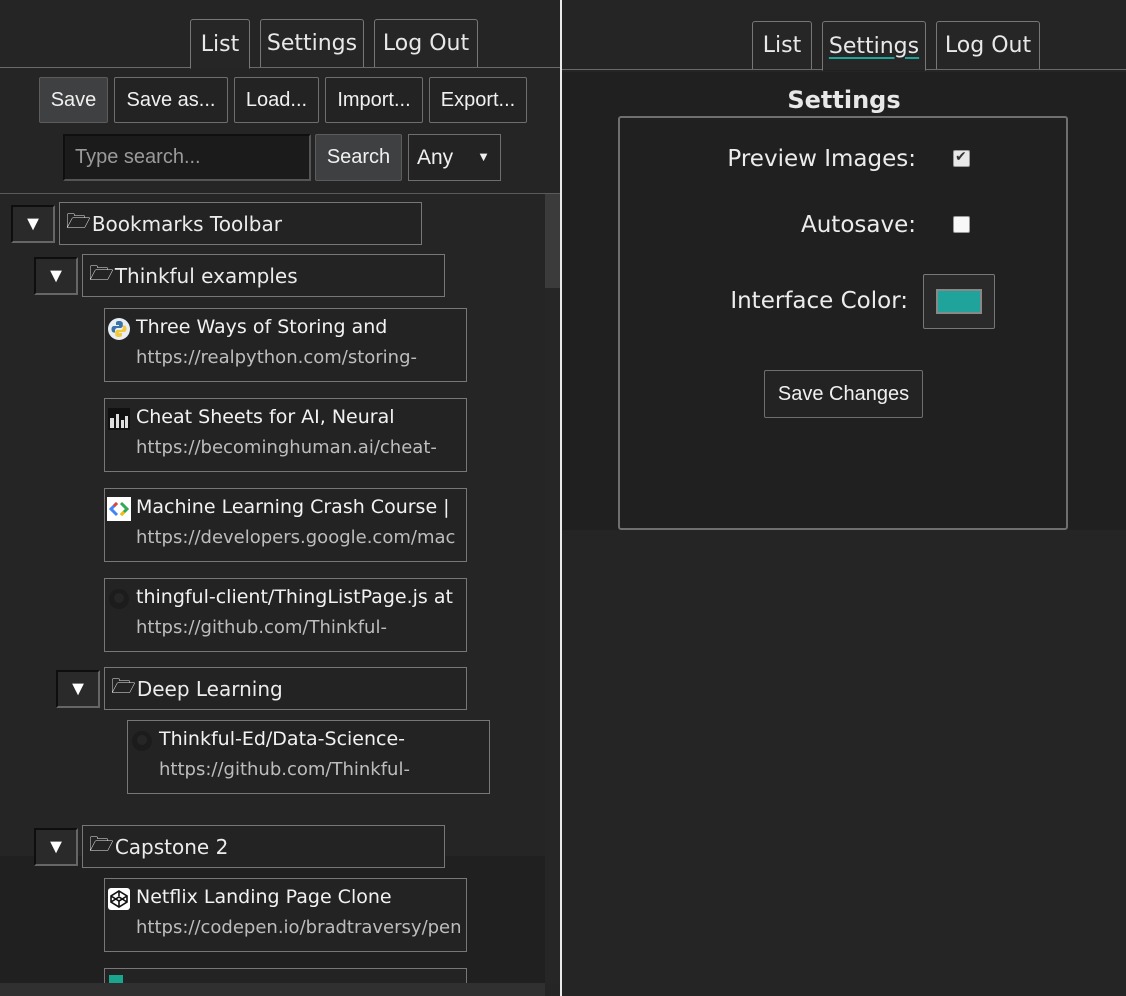 The image size is (1126, 996). I want to click on toggle-capstone-2: ▼, so click(56, 847).